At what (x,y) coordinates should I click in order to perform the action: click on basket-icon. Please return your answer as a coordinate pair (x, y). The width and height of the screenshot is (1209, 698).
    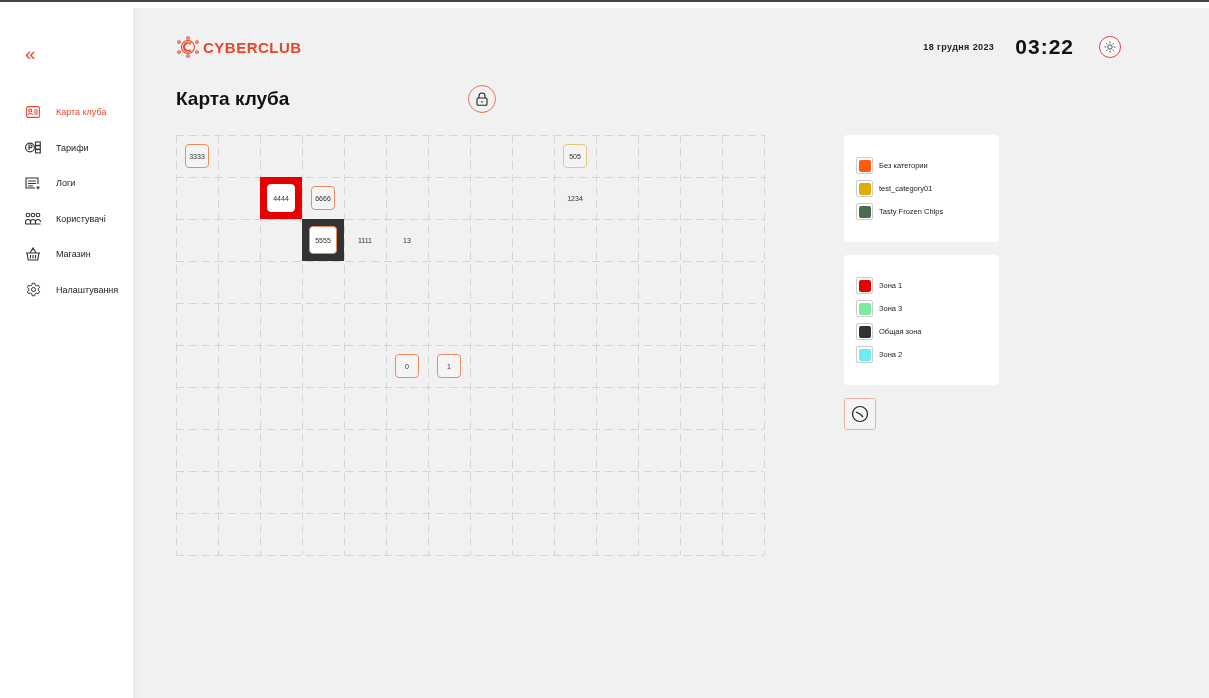
    Looking at the image, I should click on (33, 254).